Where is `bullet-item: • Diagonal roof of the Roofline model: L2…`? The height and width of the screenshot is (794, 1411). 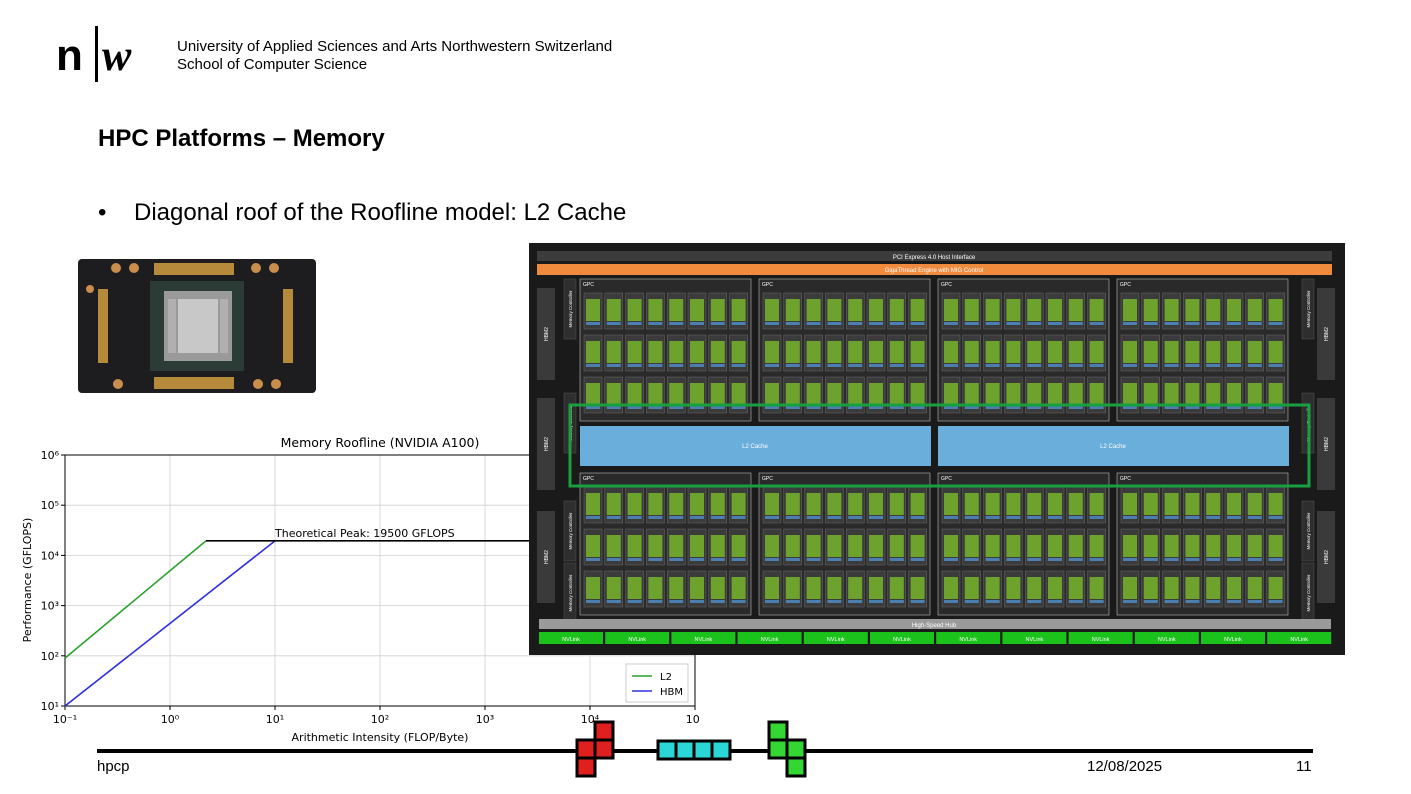
bullet-item: • Diagonal roof of the Roofline model: L2… is located at coordinates (362, 213).